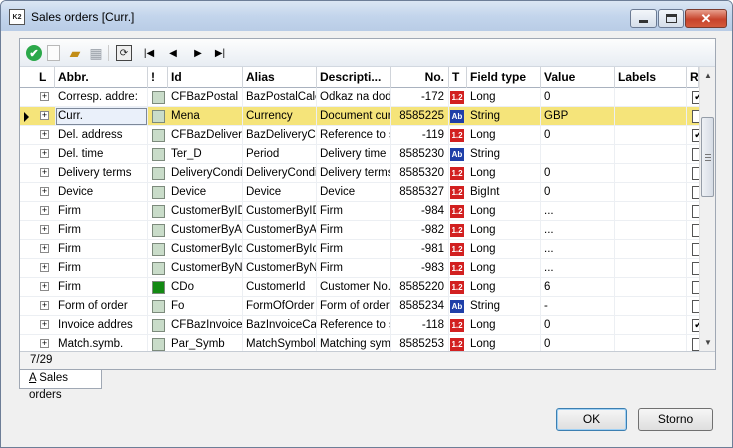  What do you see at coordinates (280, 230) in the screenshot?
I see `cell-alias: CustomerByAbl` at bounding box center [280, 230].